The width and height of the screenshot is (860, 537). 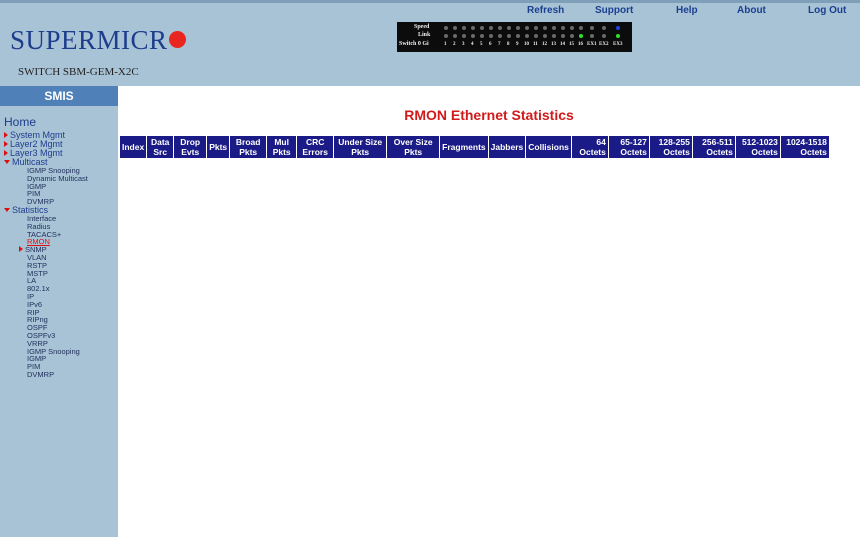 I want to click on port-label: 9, so click(x=517, y=44).